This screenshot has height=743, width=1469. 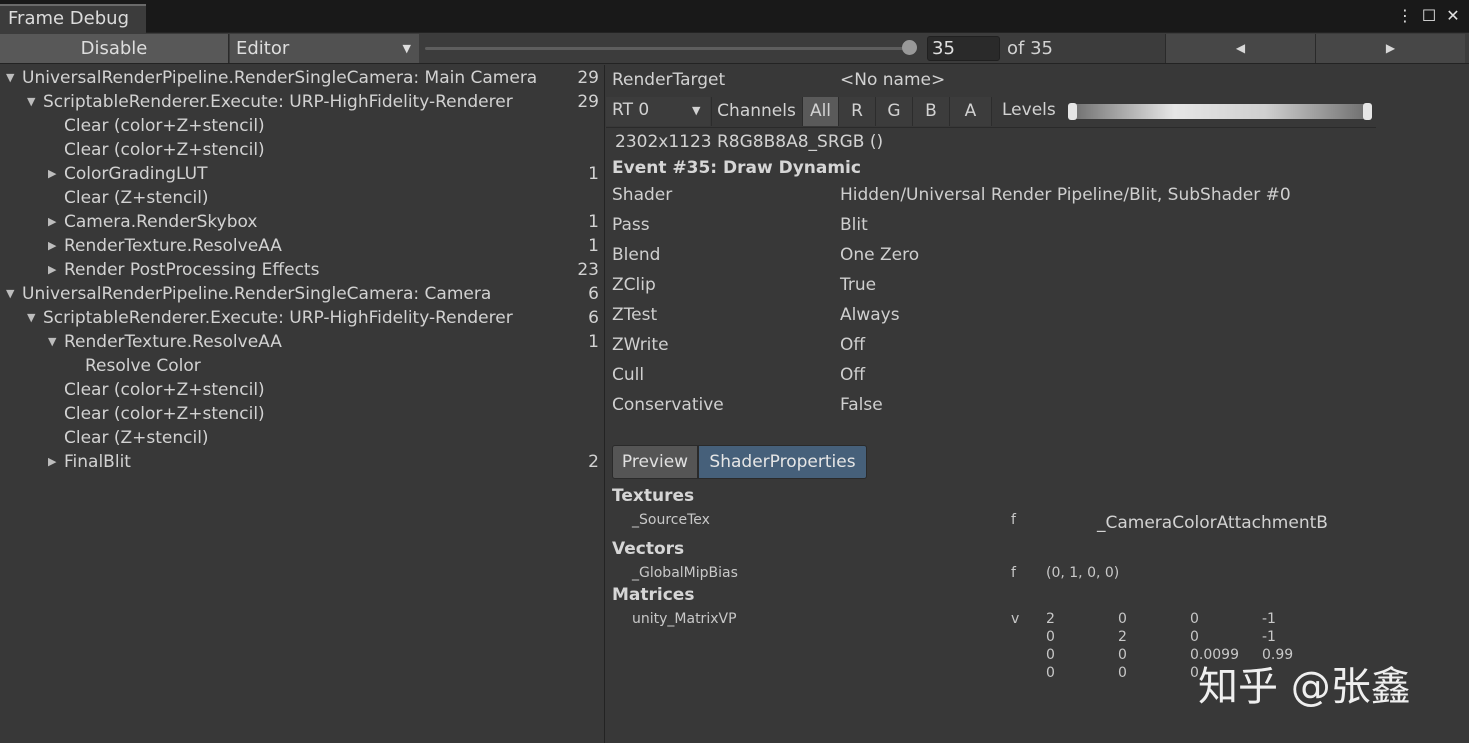 I want to click on tree-row: ▼ RenderTexture.ResolveAA 1, so click(x=302, y=342).